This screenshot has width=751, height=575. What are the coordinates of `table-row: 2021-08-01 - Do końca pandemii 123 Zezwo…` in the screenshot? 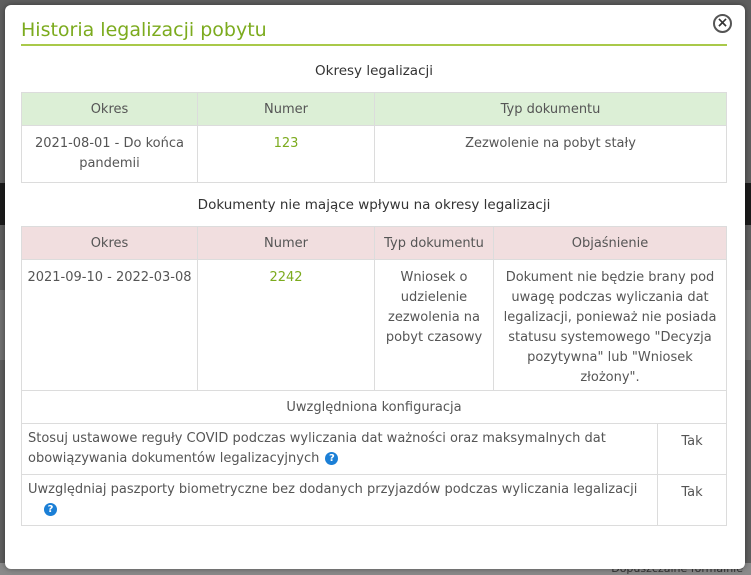 It's located at (374, 154).